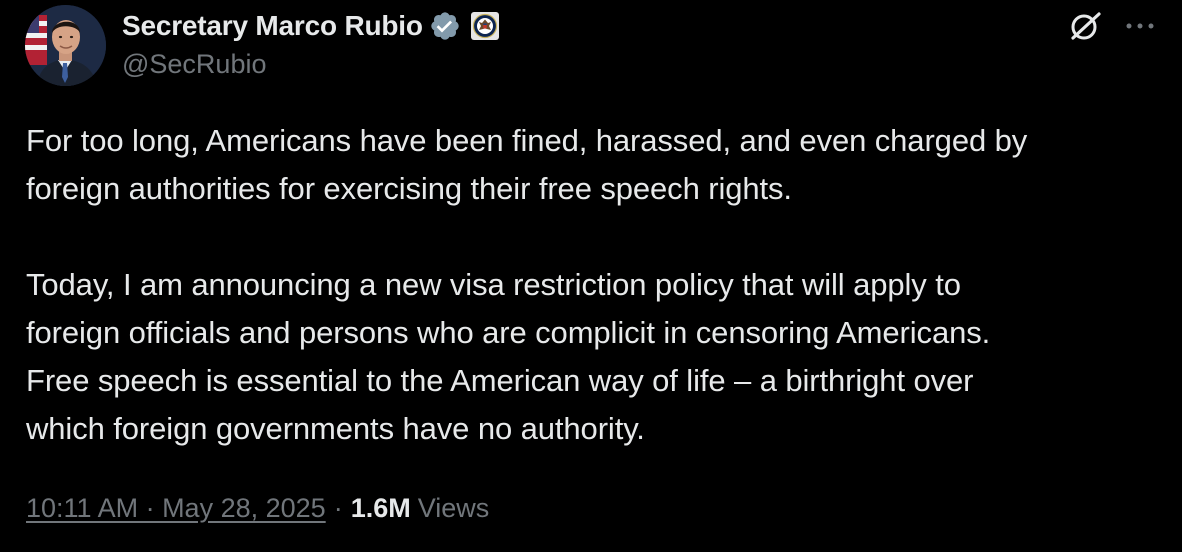 This screenshot has width=1182, height=552. Describe the element at coordinates (484, 26) in the screenshot. I see `state-department-seal-icon` at that location.